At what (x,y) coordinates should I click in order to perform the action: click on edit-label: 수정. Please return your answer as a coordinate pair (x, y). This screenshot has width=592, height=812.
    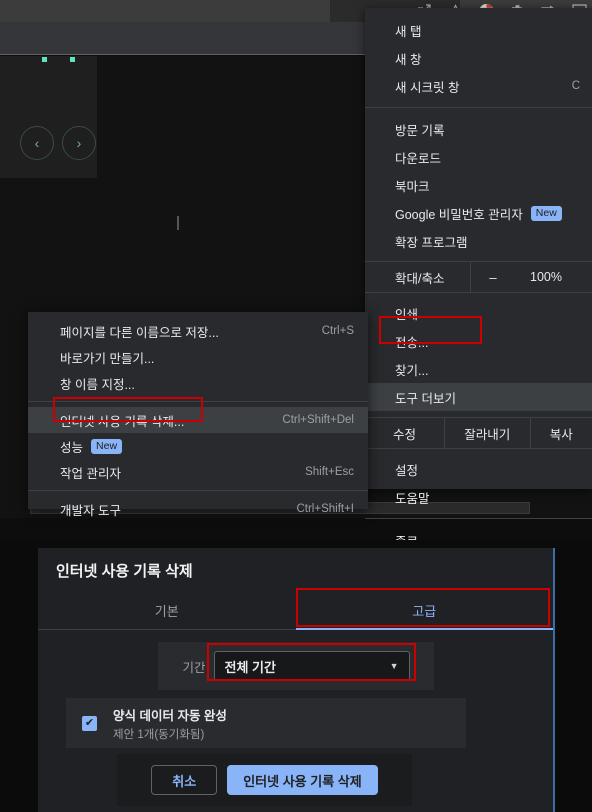
    Looking at the image, I should click on (404, 434).